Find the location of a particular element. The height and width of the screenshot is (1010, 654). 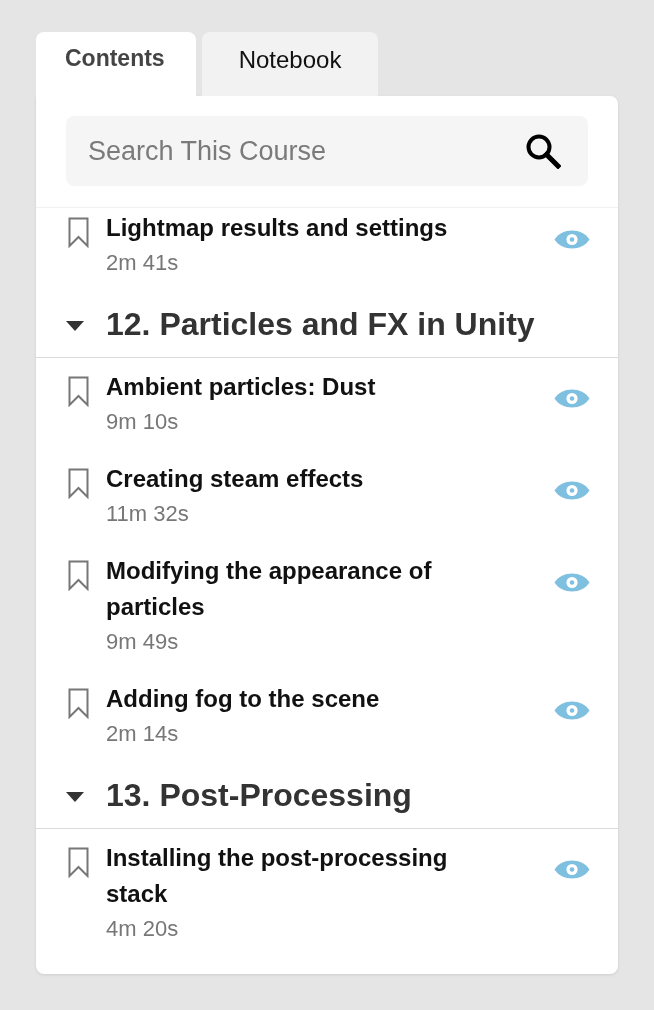

lesson-duration: 2m 14s is located at coordinates (142, 734).